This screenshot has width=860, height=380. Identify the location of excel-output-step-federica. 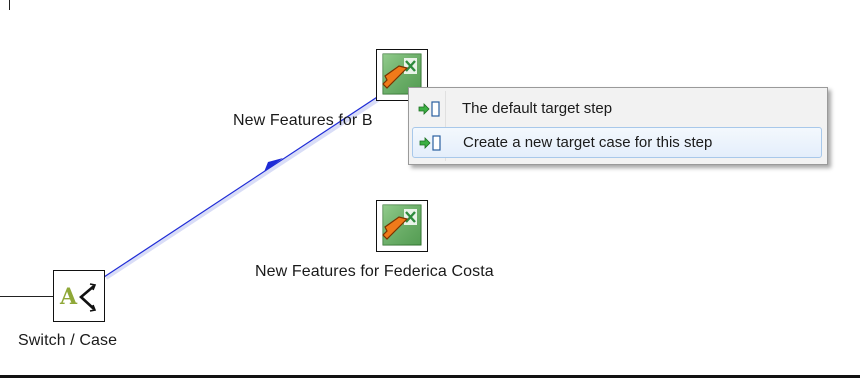
(402, 226).